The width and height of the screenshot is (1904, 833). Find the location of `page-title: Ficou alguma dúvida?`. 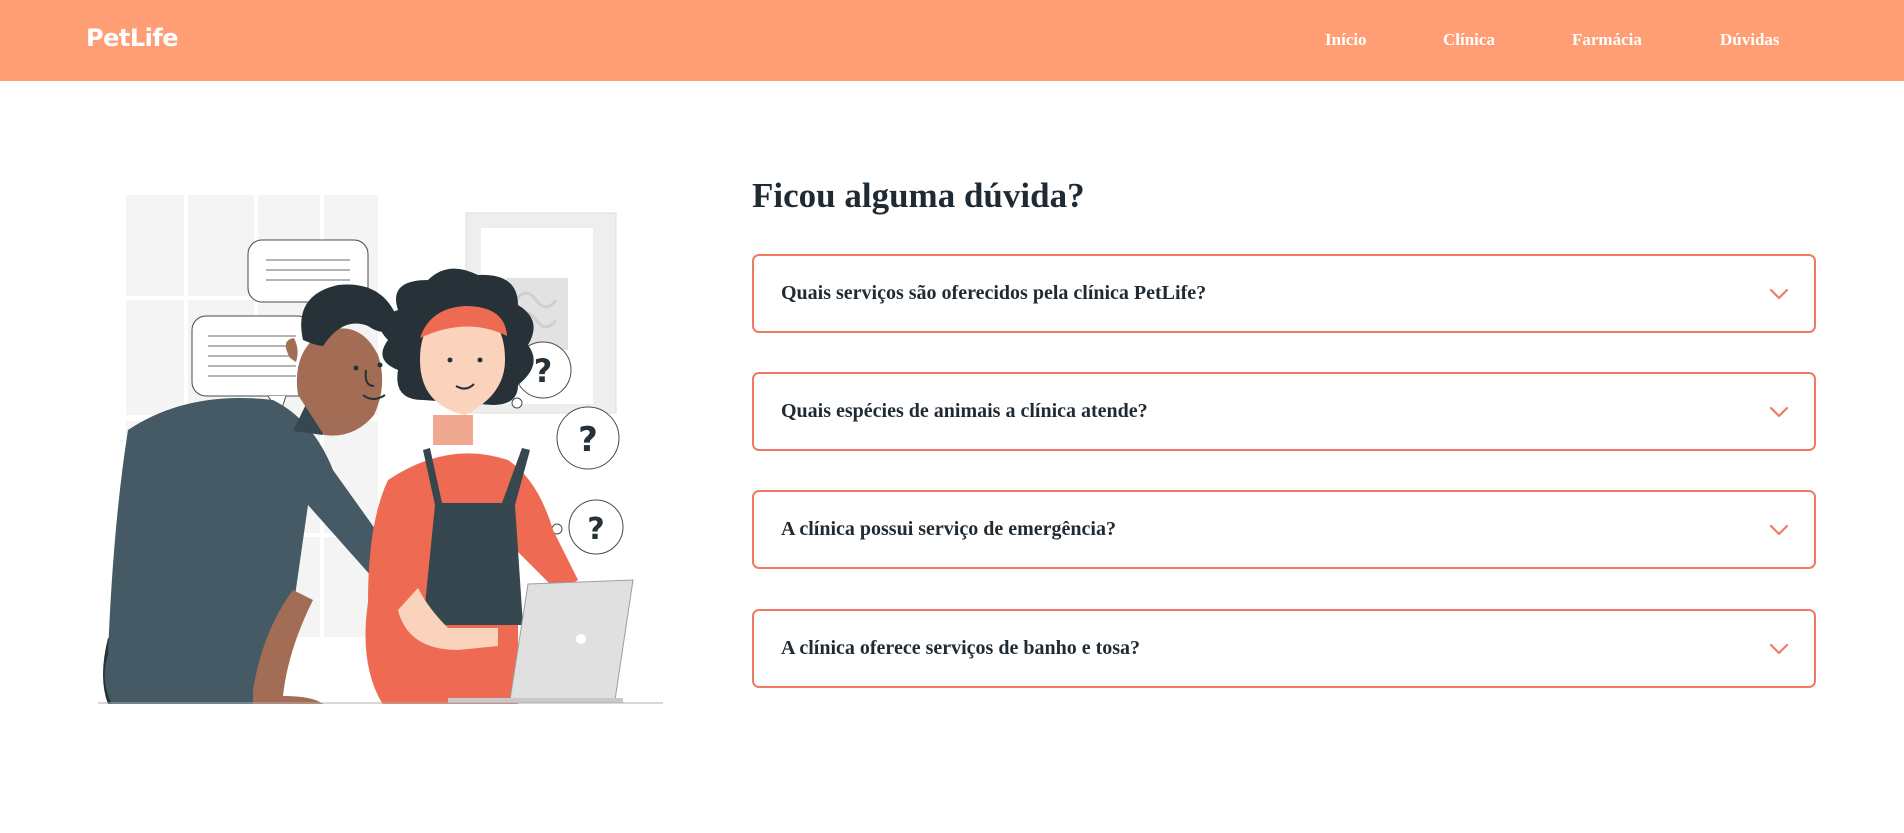

page-title: Ficou alguma dúvida? is located at coordinates (918, 195).